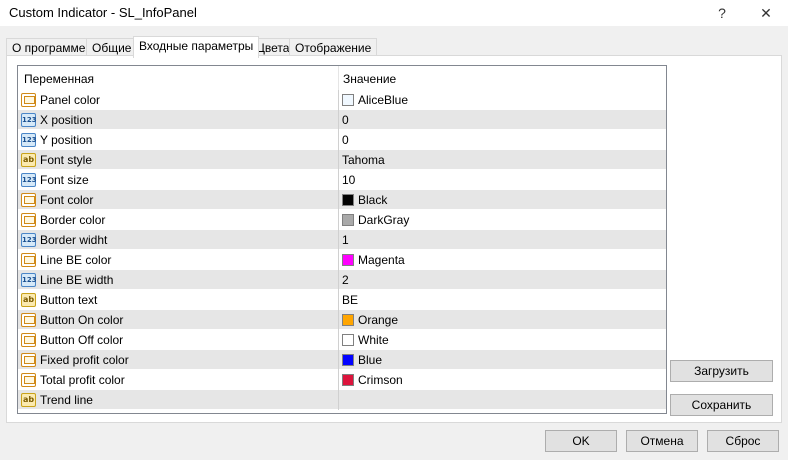  What do you see at coordinates (373, 200) in the screenshot?
I see `parameter-value-text: Black` at bounding box center [373, 200].